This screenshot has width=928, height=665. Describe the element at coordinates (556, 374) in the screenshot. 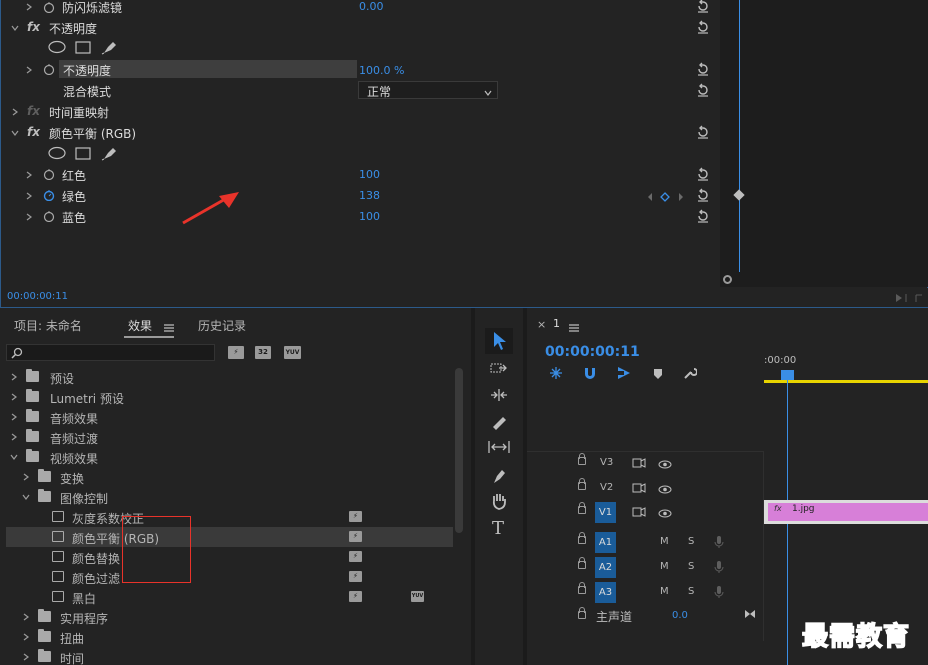

I see `nest-toggle-icon` at that location.